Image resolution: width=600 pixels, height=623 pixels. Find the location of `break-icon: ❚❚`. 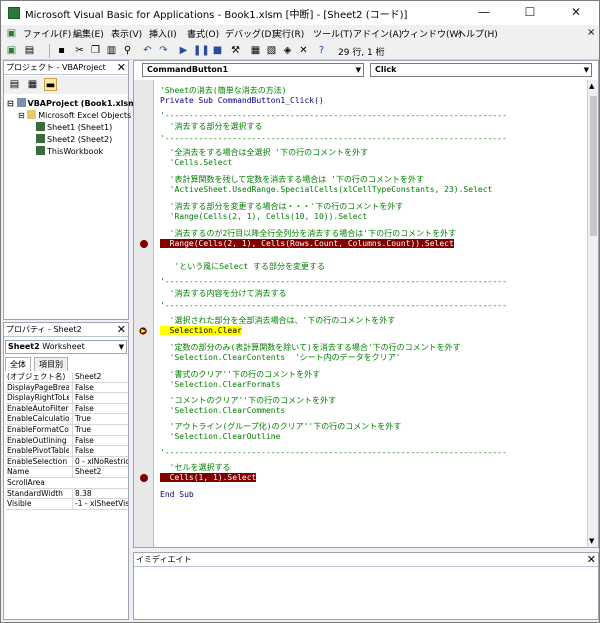

break-icon: ❚❚ is located at coordinates (201, 50).